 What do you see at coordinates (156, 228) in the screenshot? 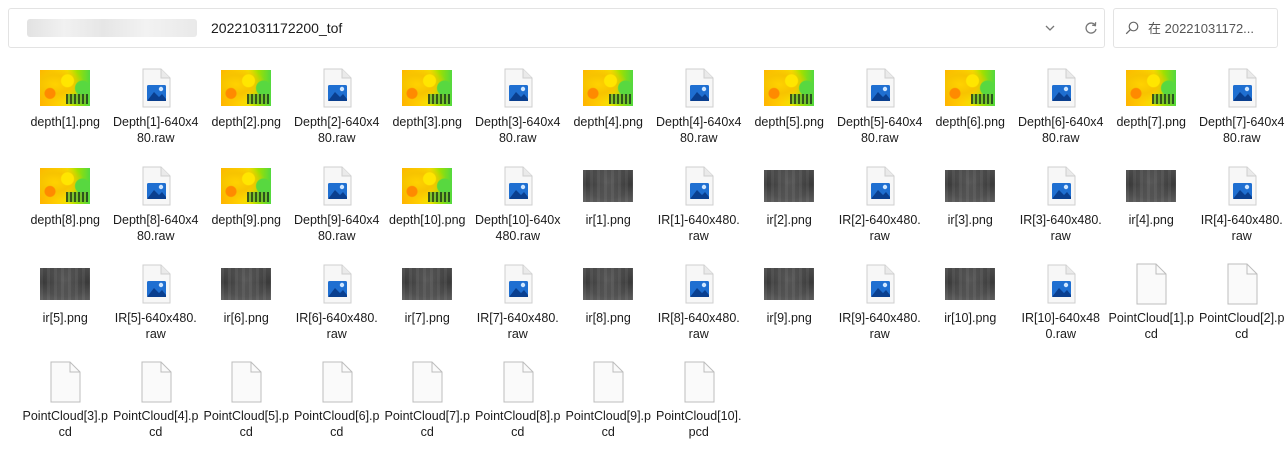
I see `file-name: Depth[8]-640x480.raw` at bounding box center [156, 228].